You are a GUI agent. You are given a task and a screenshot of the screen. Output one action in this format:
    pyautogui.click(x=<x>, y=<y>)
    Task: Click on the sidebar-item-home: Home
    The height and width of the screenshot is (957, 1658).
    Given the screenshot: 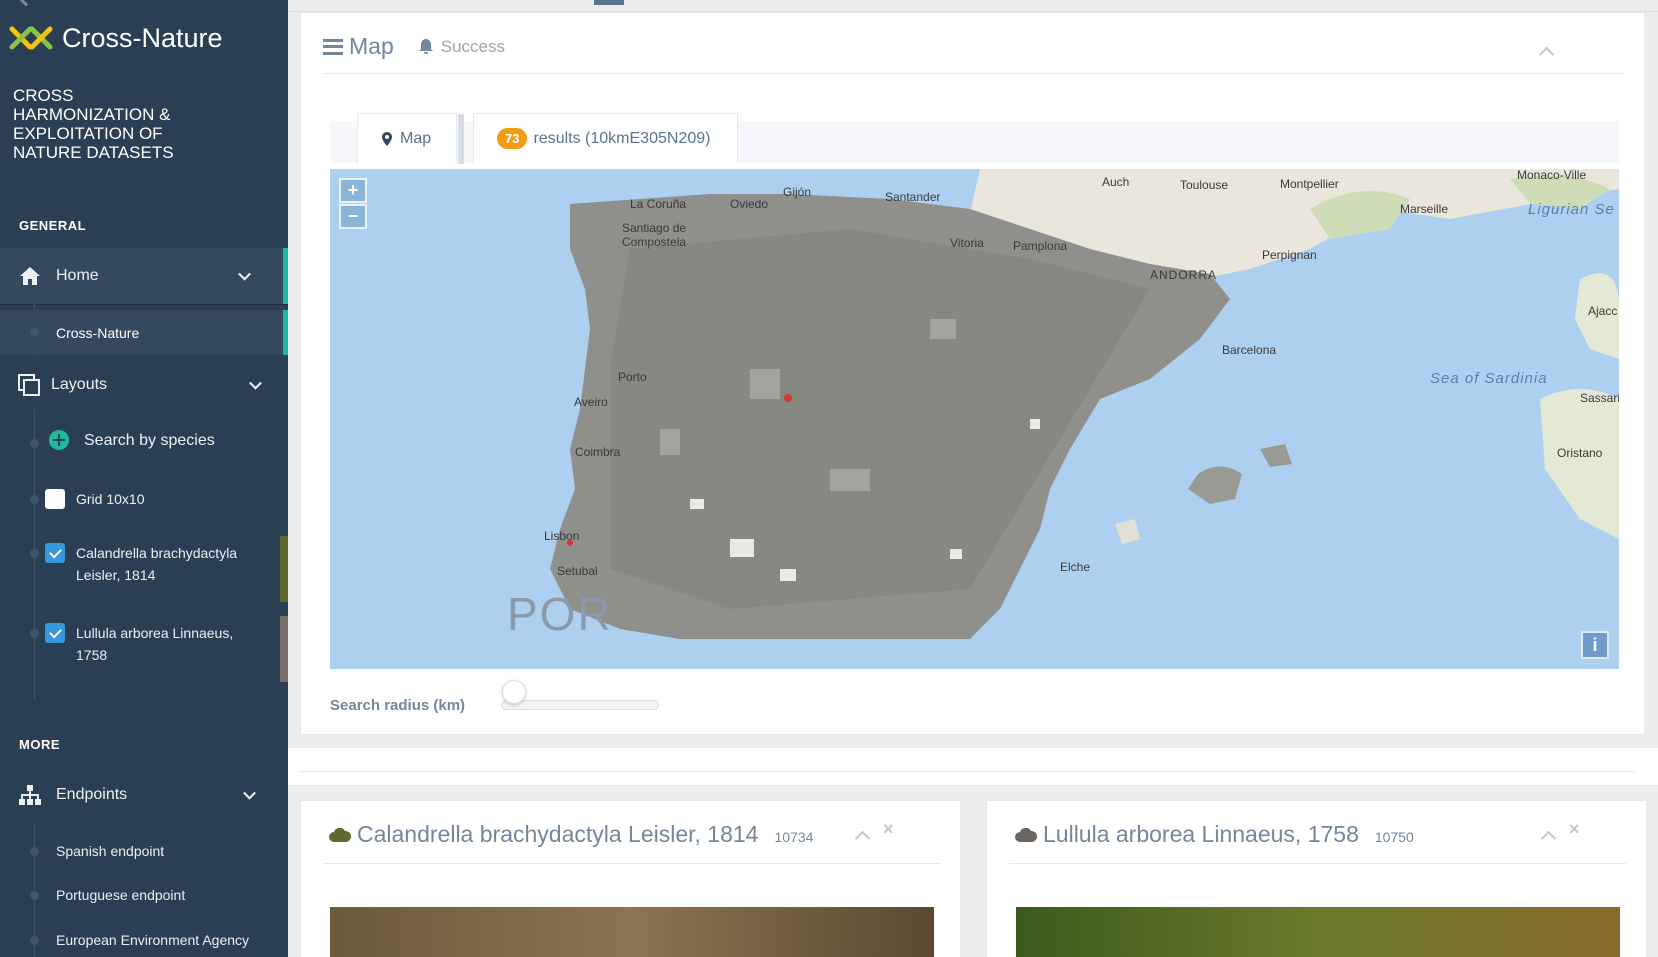 What is the action you would take?
    pyautogui.click(x=144, y=276)
    